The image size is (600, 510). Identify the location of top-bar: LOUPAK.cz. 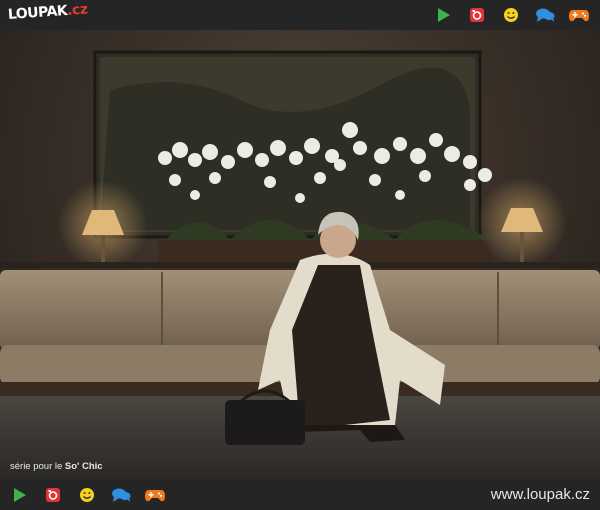
(300, 15).